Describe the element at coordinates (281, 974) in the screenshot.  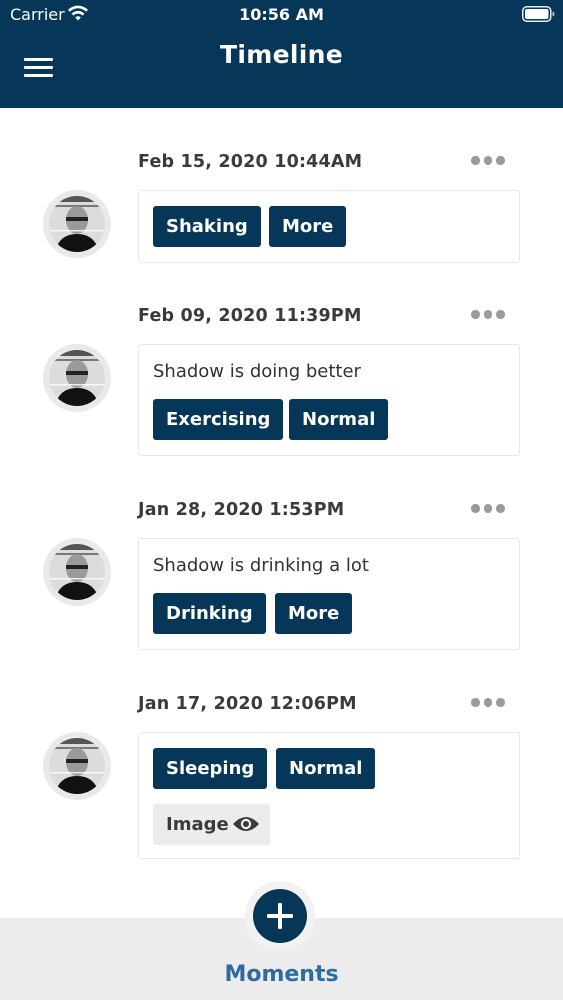
I see `tab-moments: Moments` at that location.